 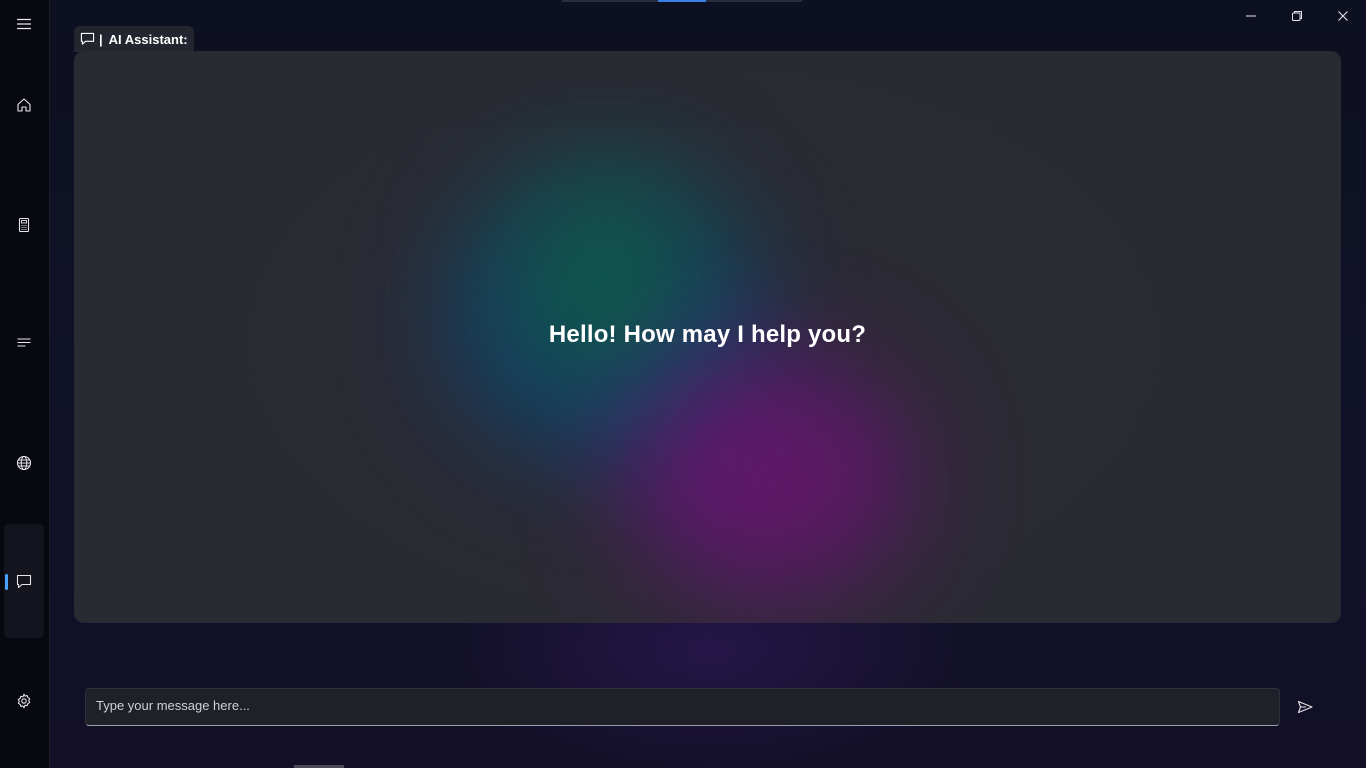 What do you see at coordinates (6, 582) in the screenshot?
I see `active-indicator` at bounding box center [6, 582].